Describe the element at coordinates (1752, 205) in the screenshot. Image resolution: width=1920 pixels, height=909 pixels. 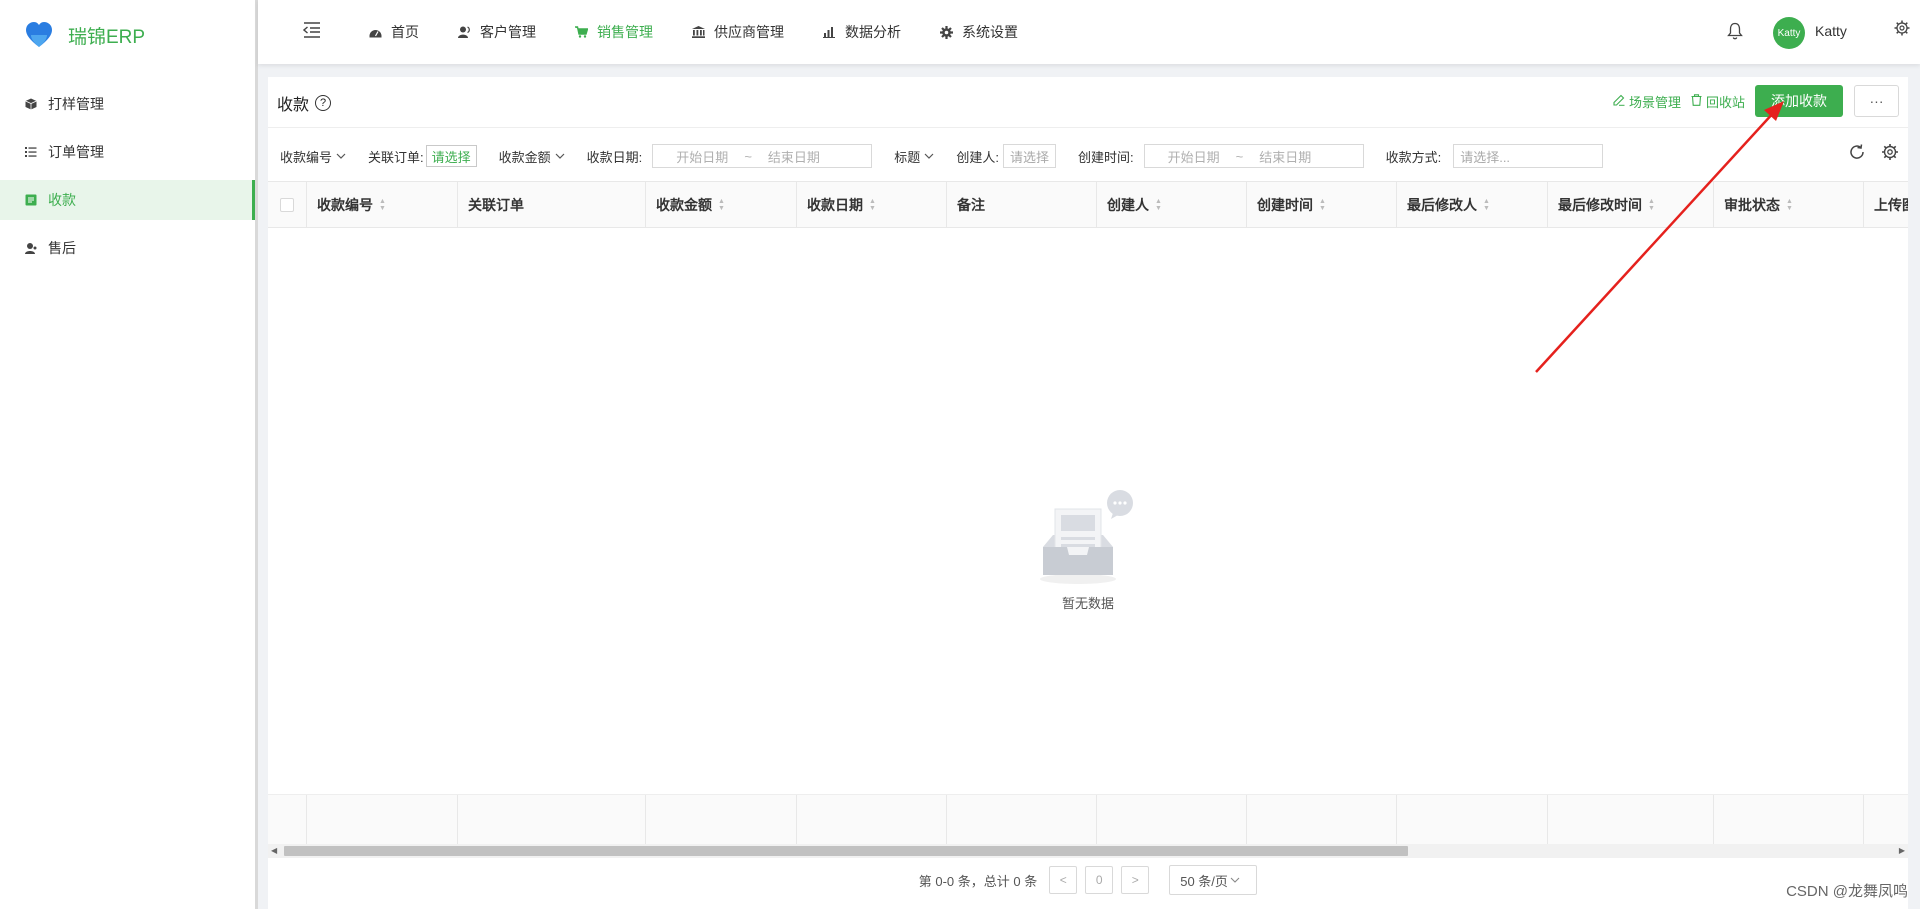
I see `column-title: 审批状态` at that location.